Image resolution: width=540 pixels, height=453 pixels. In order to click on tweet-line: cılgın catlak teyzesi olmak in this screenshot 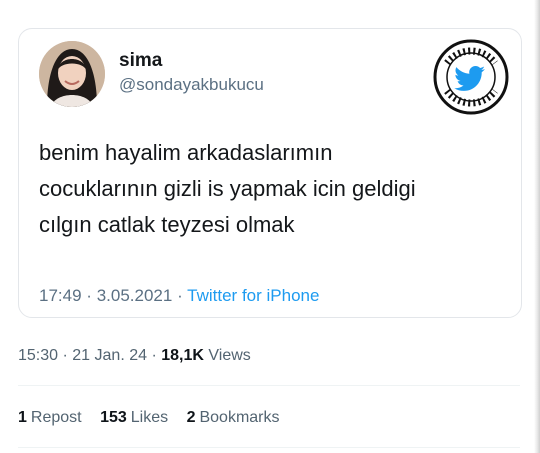, I will do `click(167, 224)`.